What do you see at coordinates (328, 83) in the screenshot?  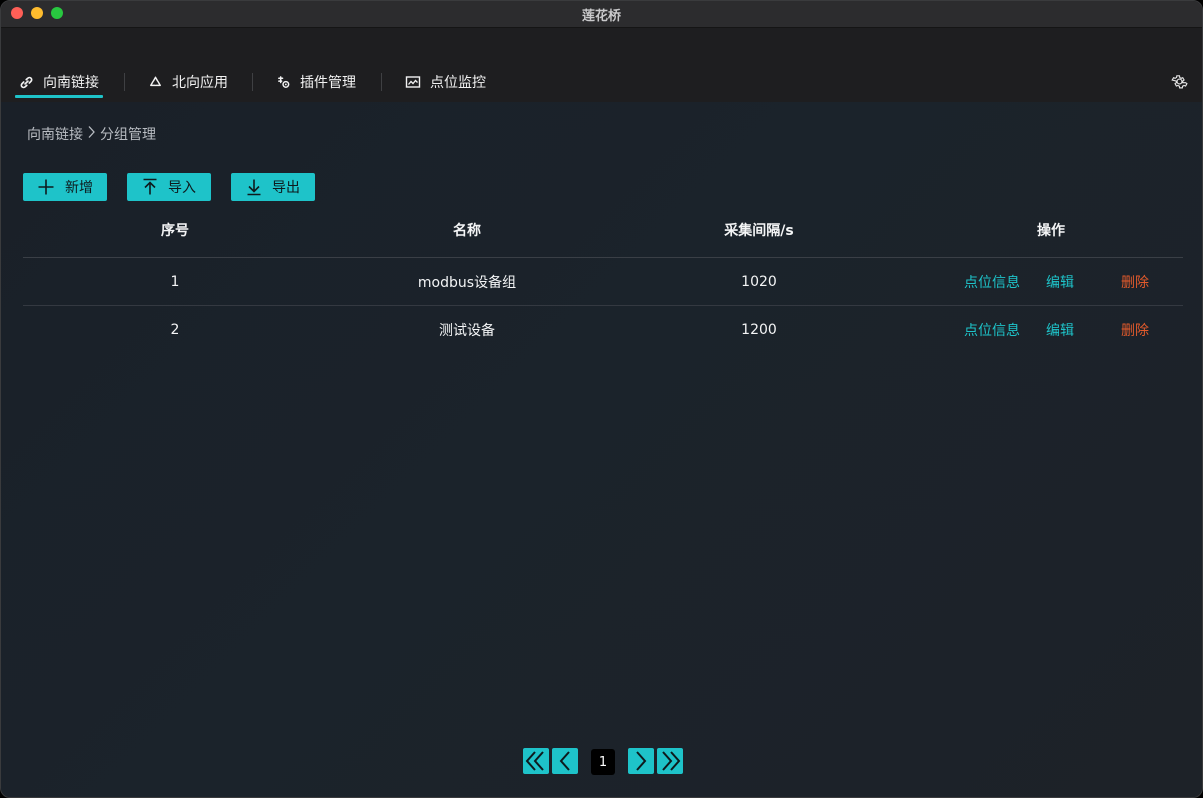 I see `tab-label: 插件管理` at bounding box center [328, 83].